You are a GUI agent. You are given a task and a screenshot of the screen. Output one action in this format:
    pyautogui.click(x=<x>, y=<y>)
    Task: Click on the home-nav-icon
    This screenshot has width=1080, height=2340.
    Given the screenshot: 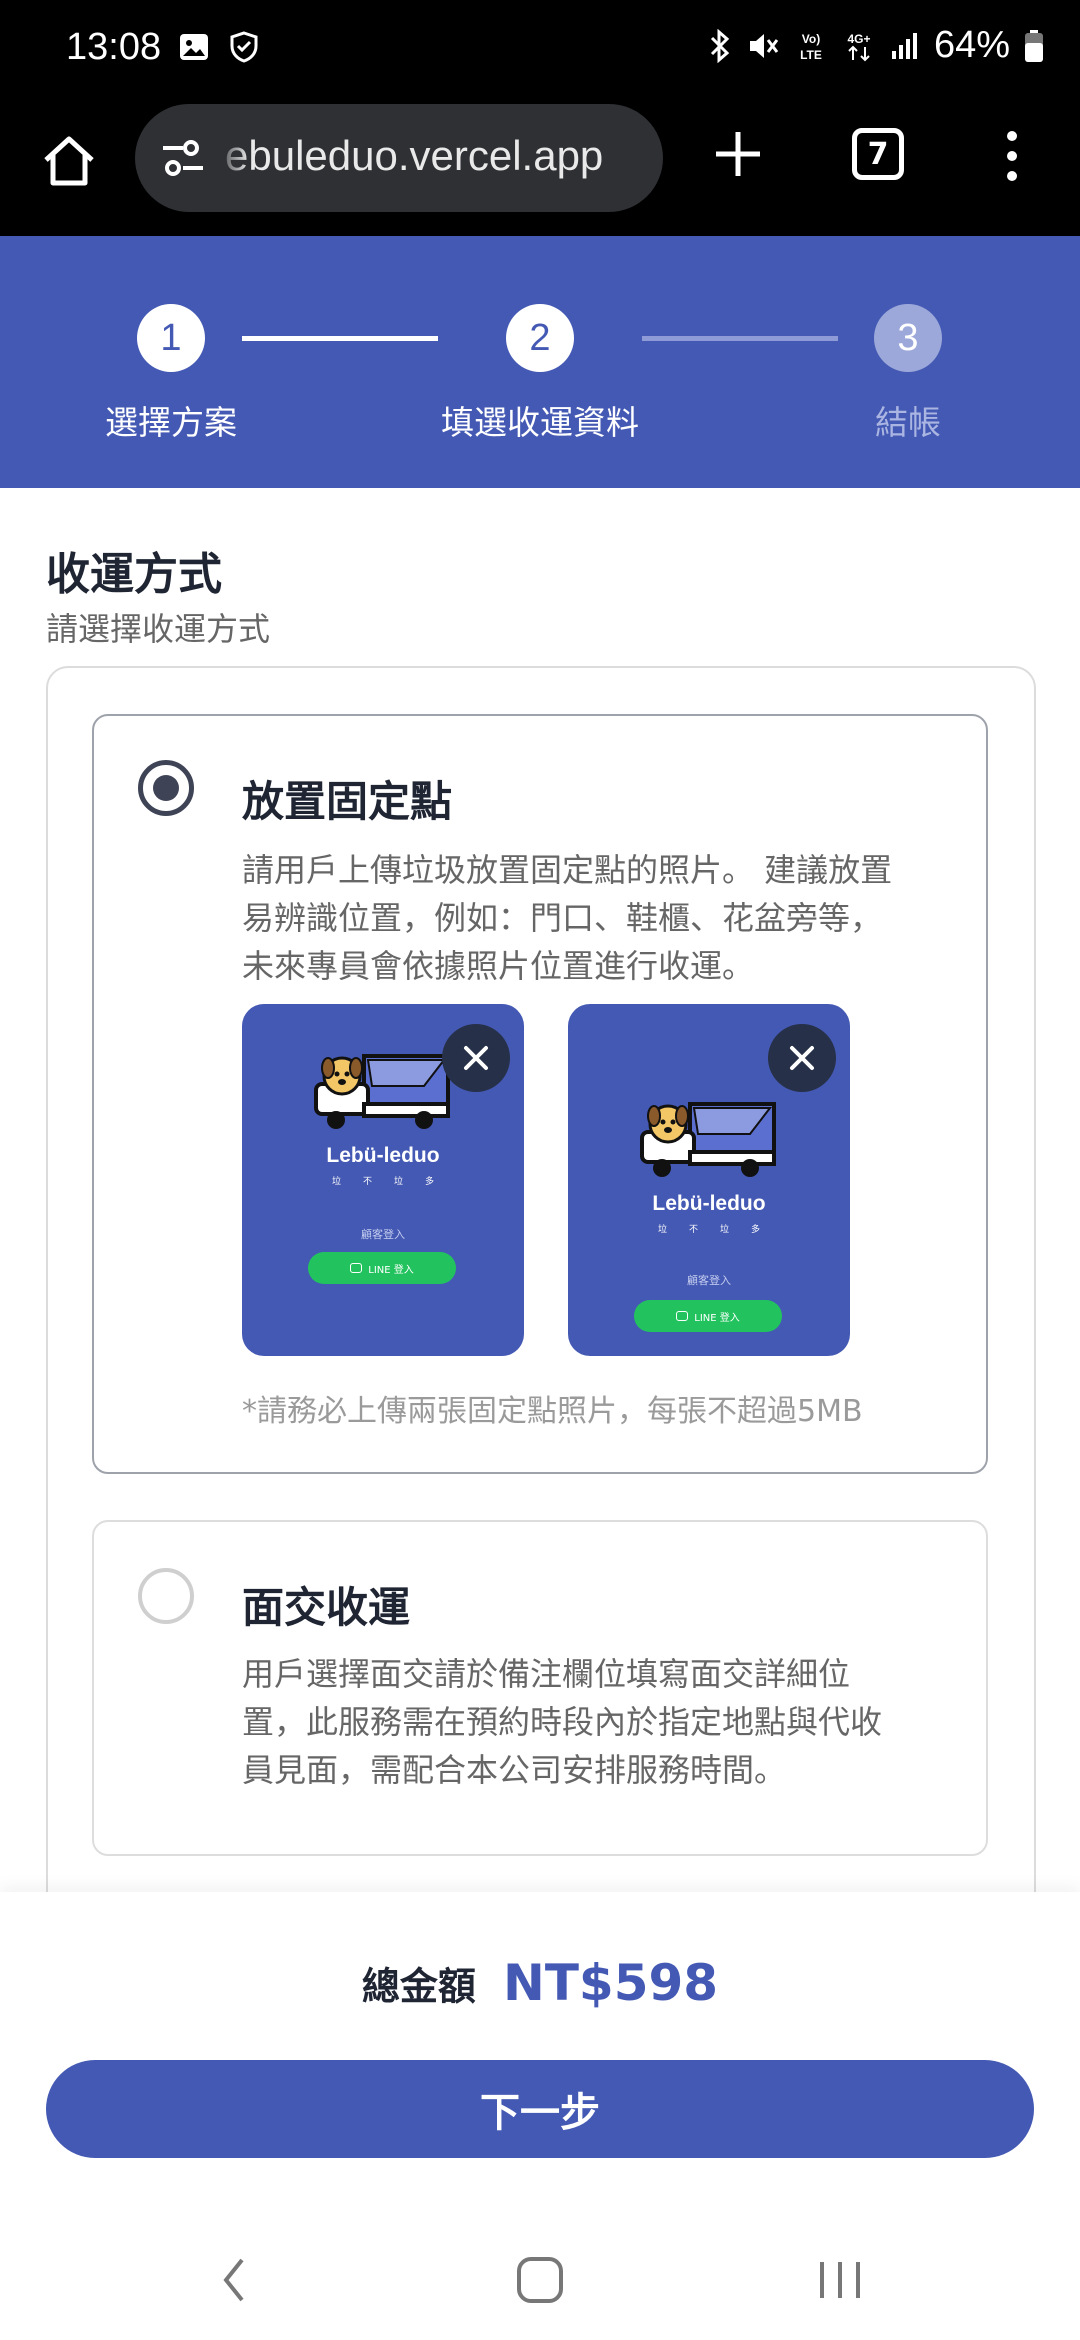 What is the action you would take?
    pyautogui.click(x=540, y=2282)
    